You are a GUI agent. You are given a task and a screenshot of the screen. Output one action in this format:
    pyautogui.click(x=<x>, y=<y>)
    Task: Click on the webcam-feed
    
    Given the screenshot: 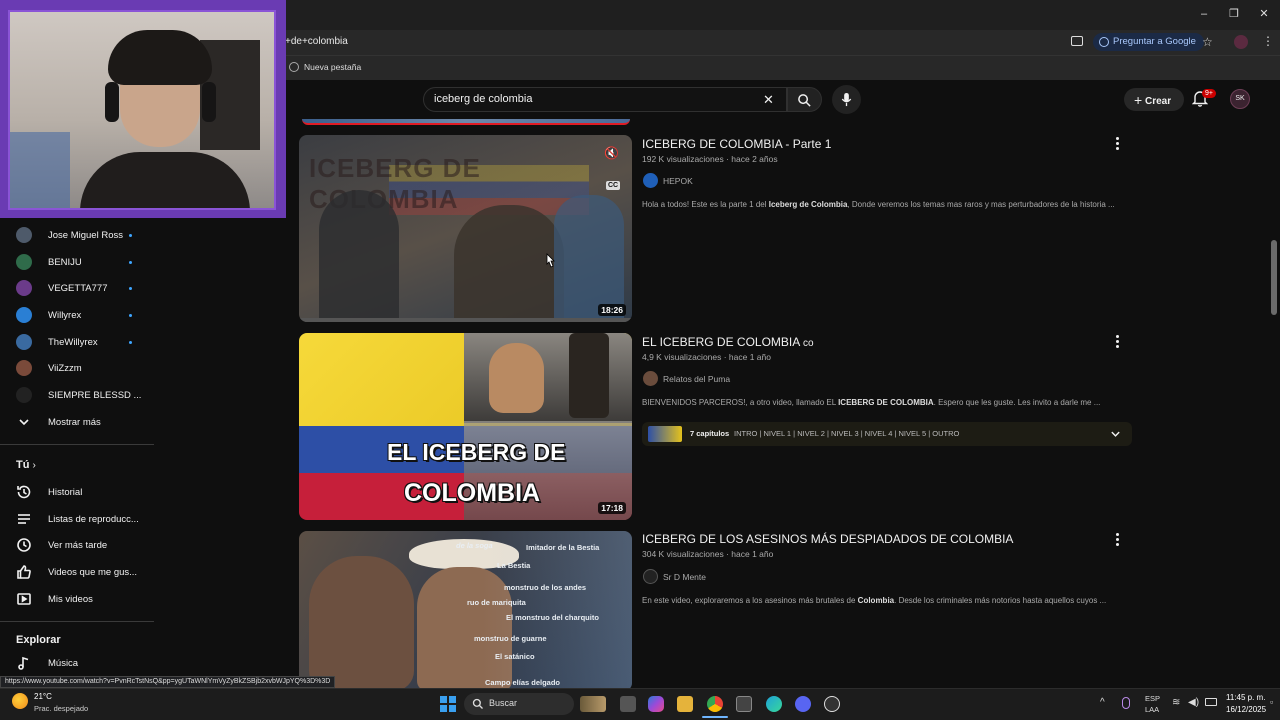 What is the action you would take?
    pyautogui.click(x=142, y=110)
    